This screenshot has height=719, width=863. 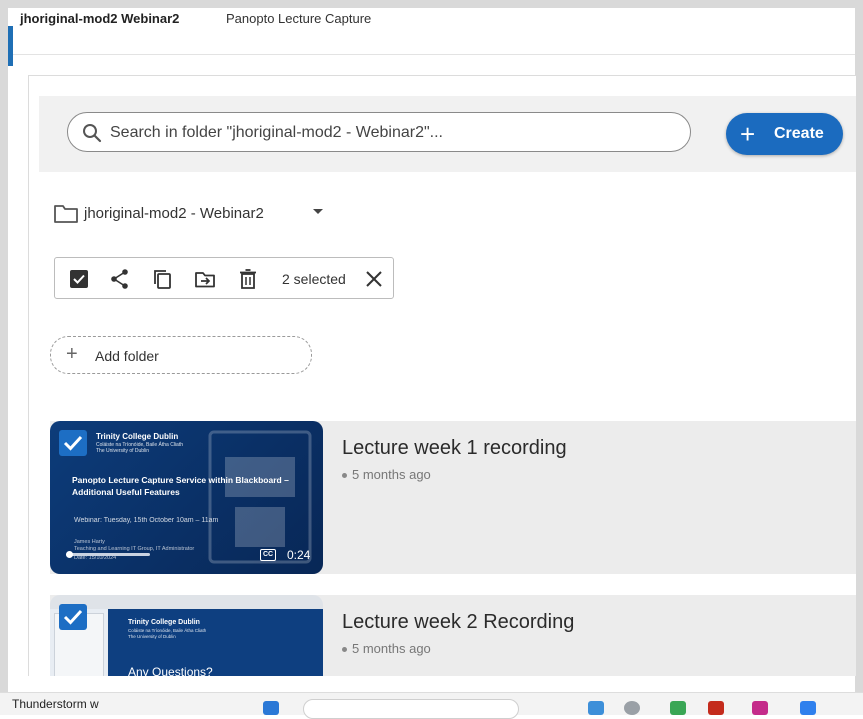 What do you see at coordinates (162, 279) in the screenshot?
I see `copy-icon` at bounding box center [162, 279].